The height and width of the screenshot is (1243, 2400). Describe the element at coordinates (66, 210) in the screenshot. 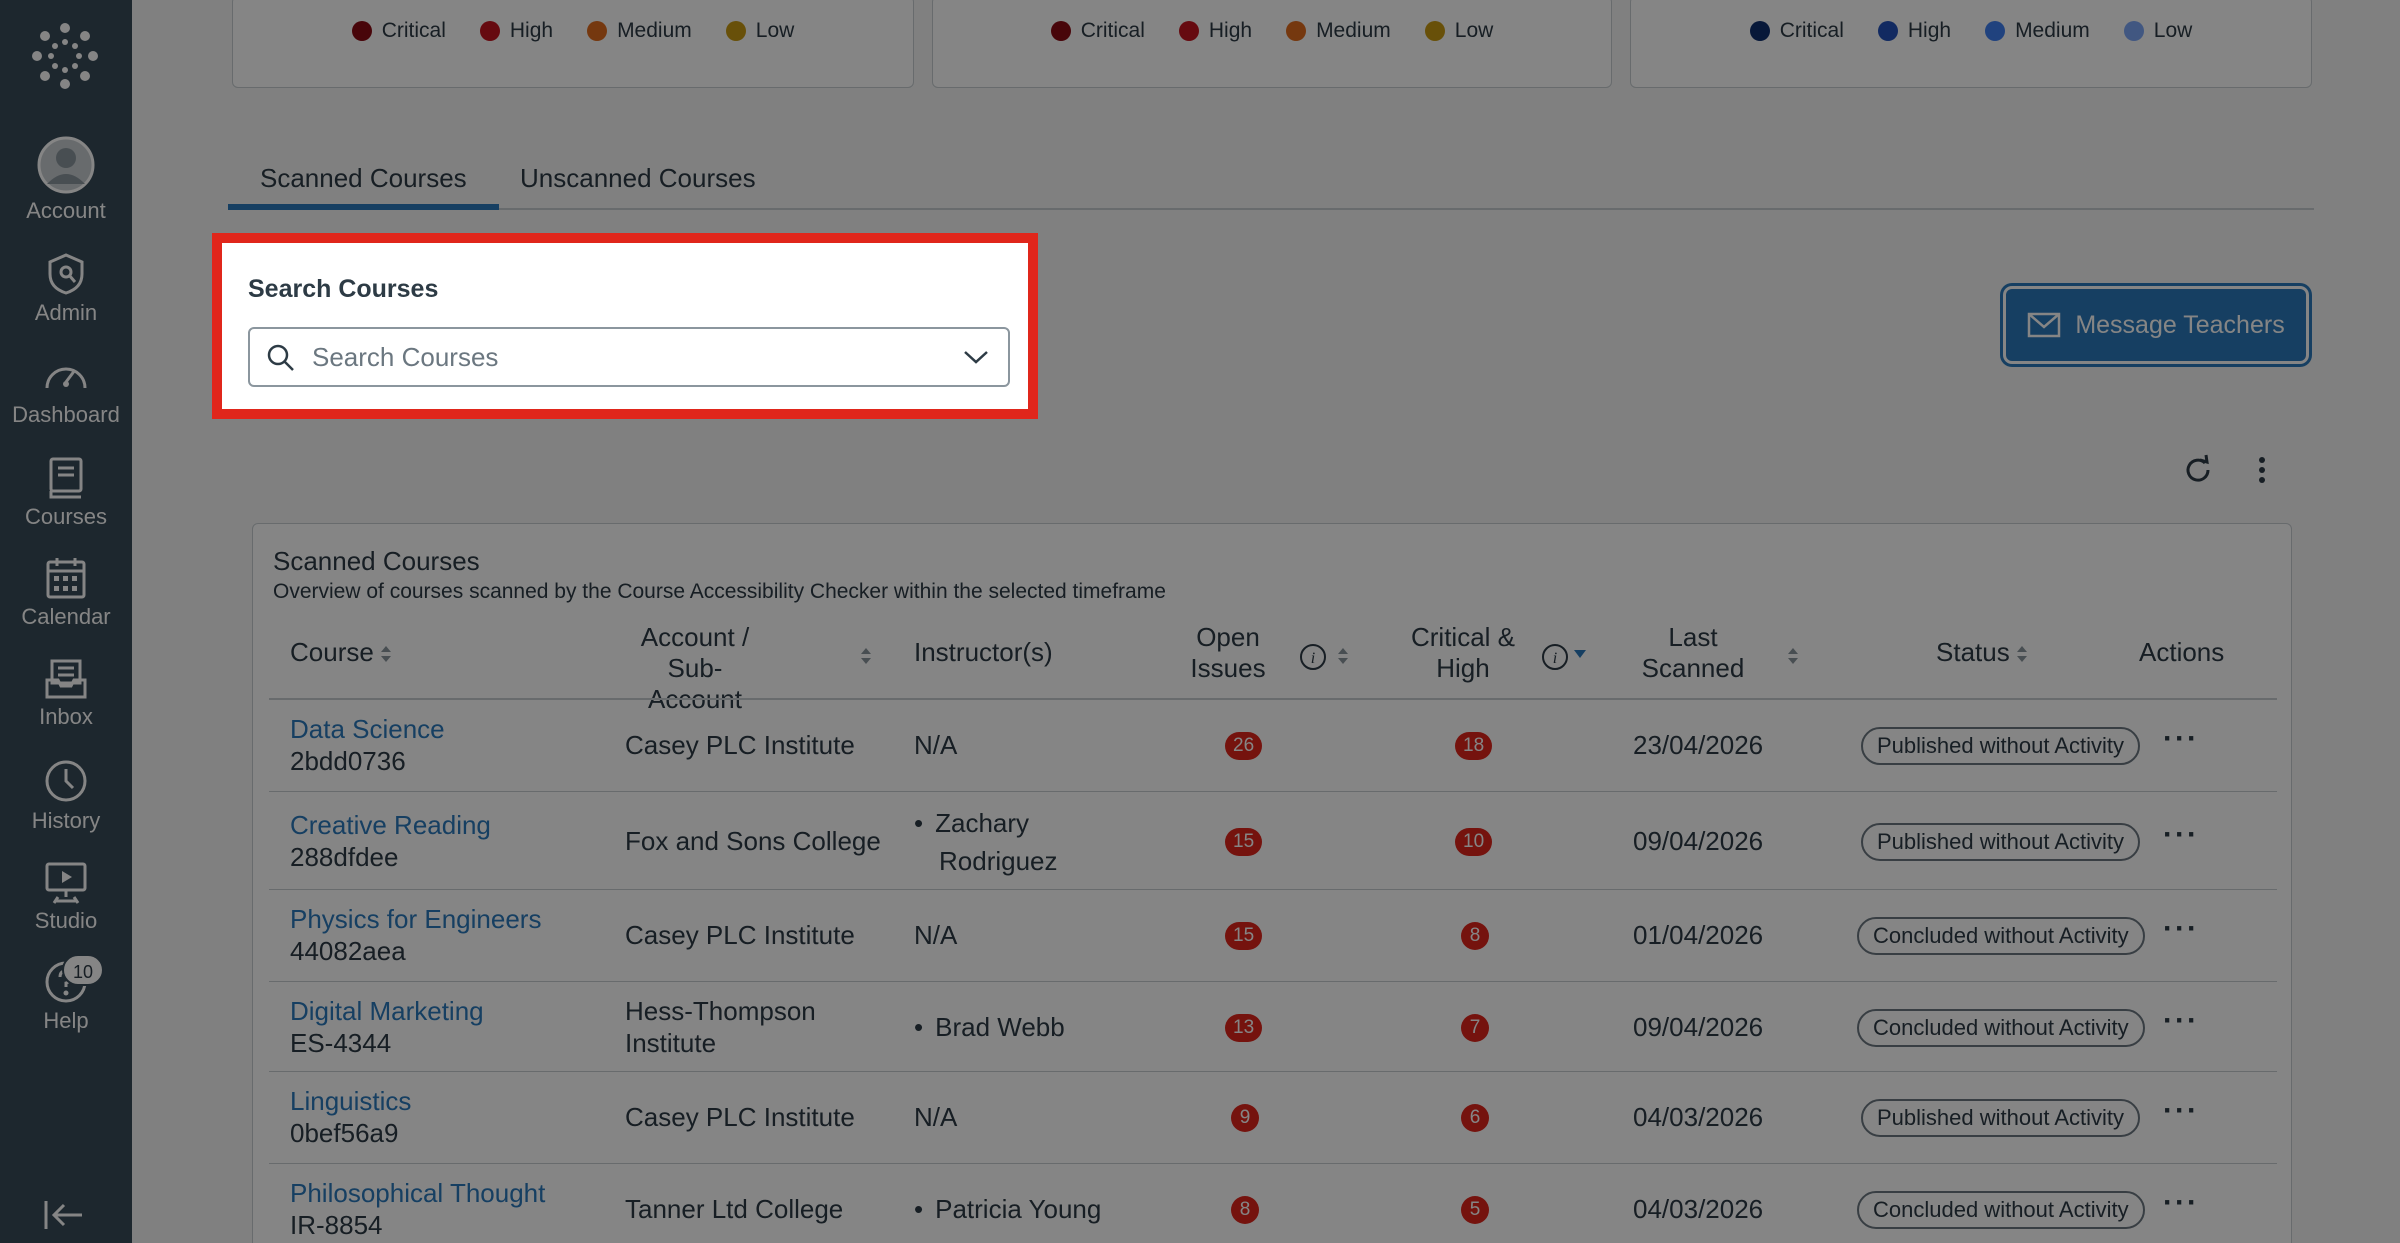

I see `nav-account-label: Account` at that location.